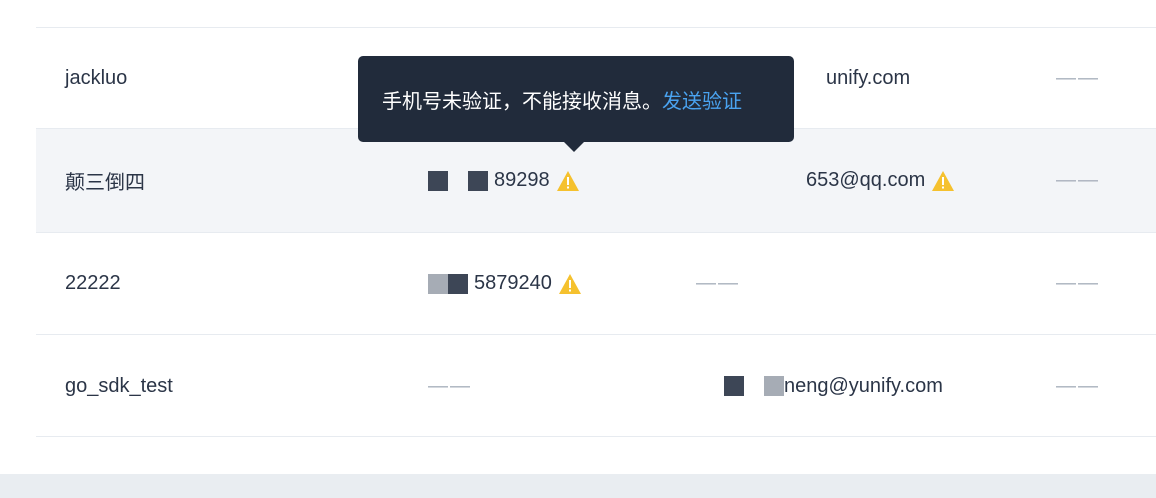  Describe the element at coordinates (450, 385) in the screenshot. I see `phone-cell: ——` at that location.